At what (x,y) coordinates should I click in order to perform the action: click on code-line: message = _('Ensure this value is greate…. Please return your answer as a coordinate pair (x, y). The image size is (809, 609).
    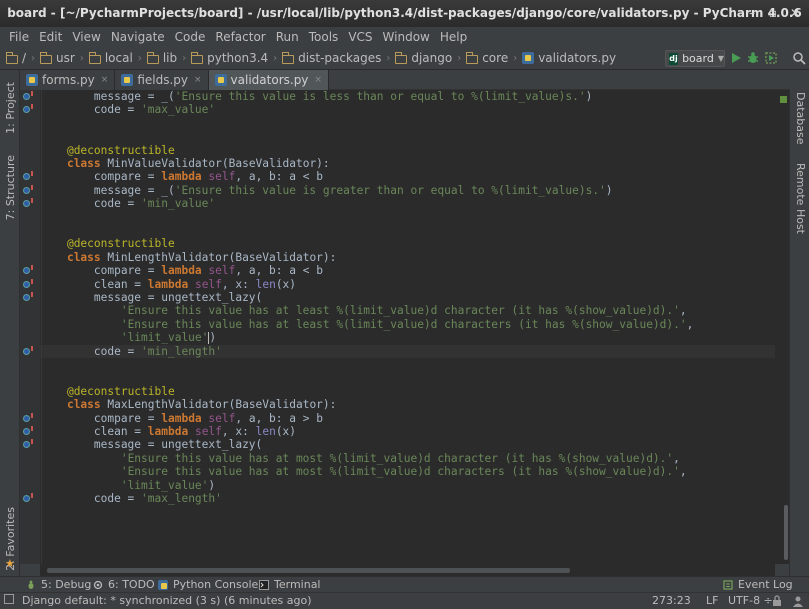
    Looking at the image, I should click on (407, 190).